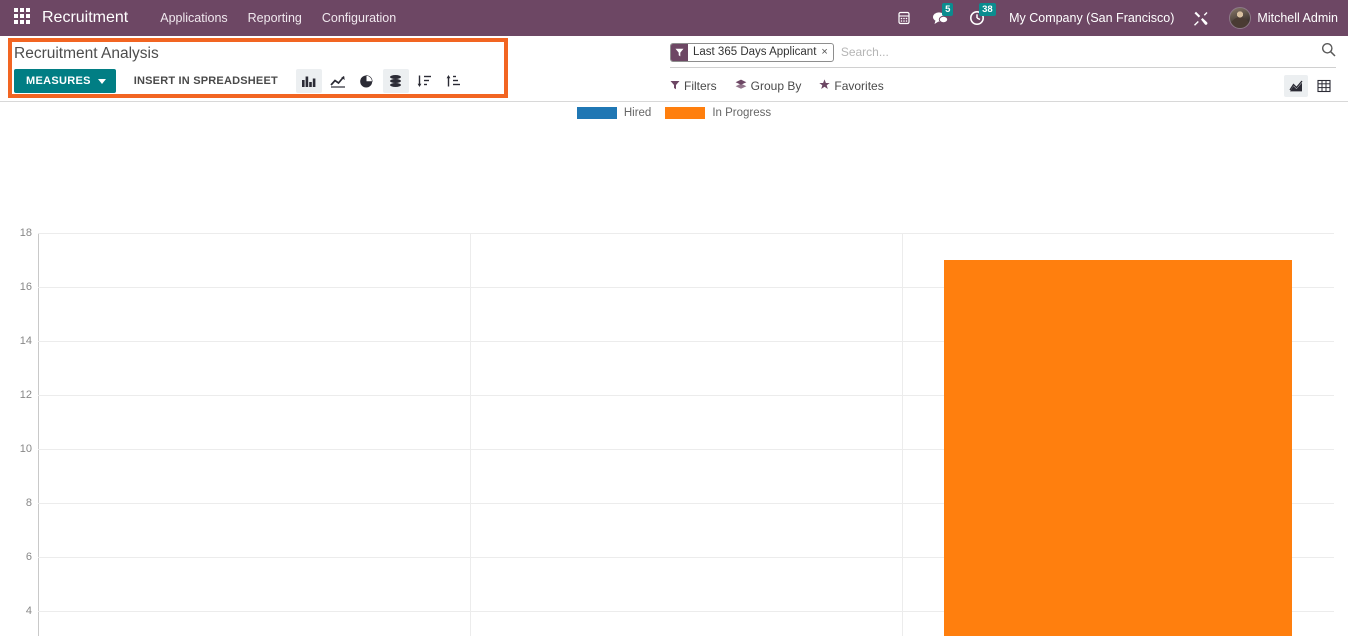 Image resolution: width=1348 pixels, height=636 pixels. What do you see at coordinates (38, 434) in the screenshot?
I see `y-axis-line` at bounding box center [38, 434].